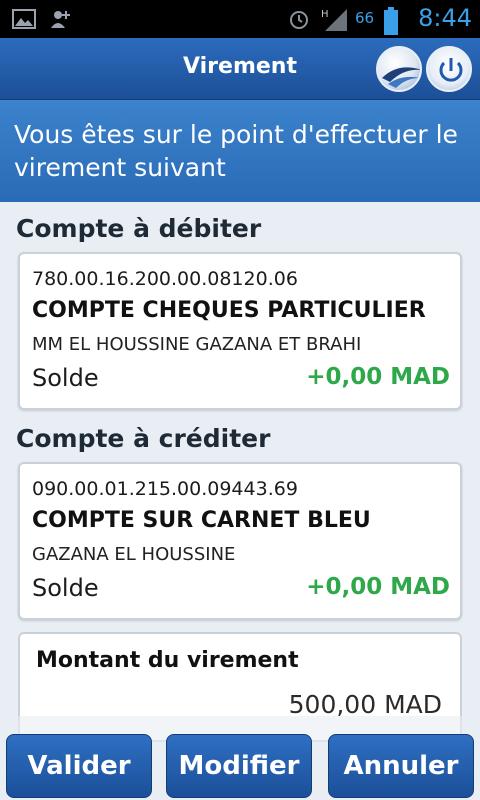 The height and width of the screenshot is (800, 480). I want to click on signal-h-icon: H, so click(334, 19).